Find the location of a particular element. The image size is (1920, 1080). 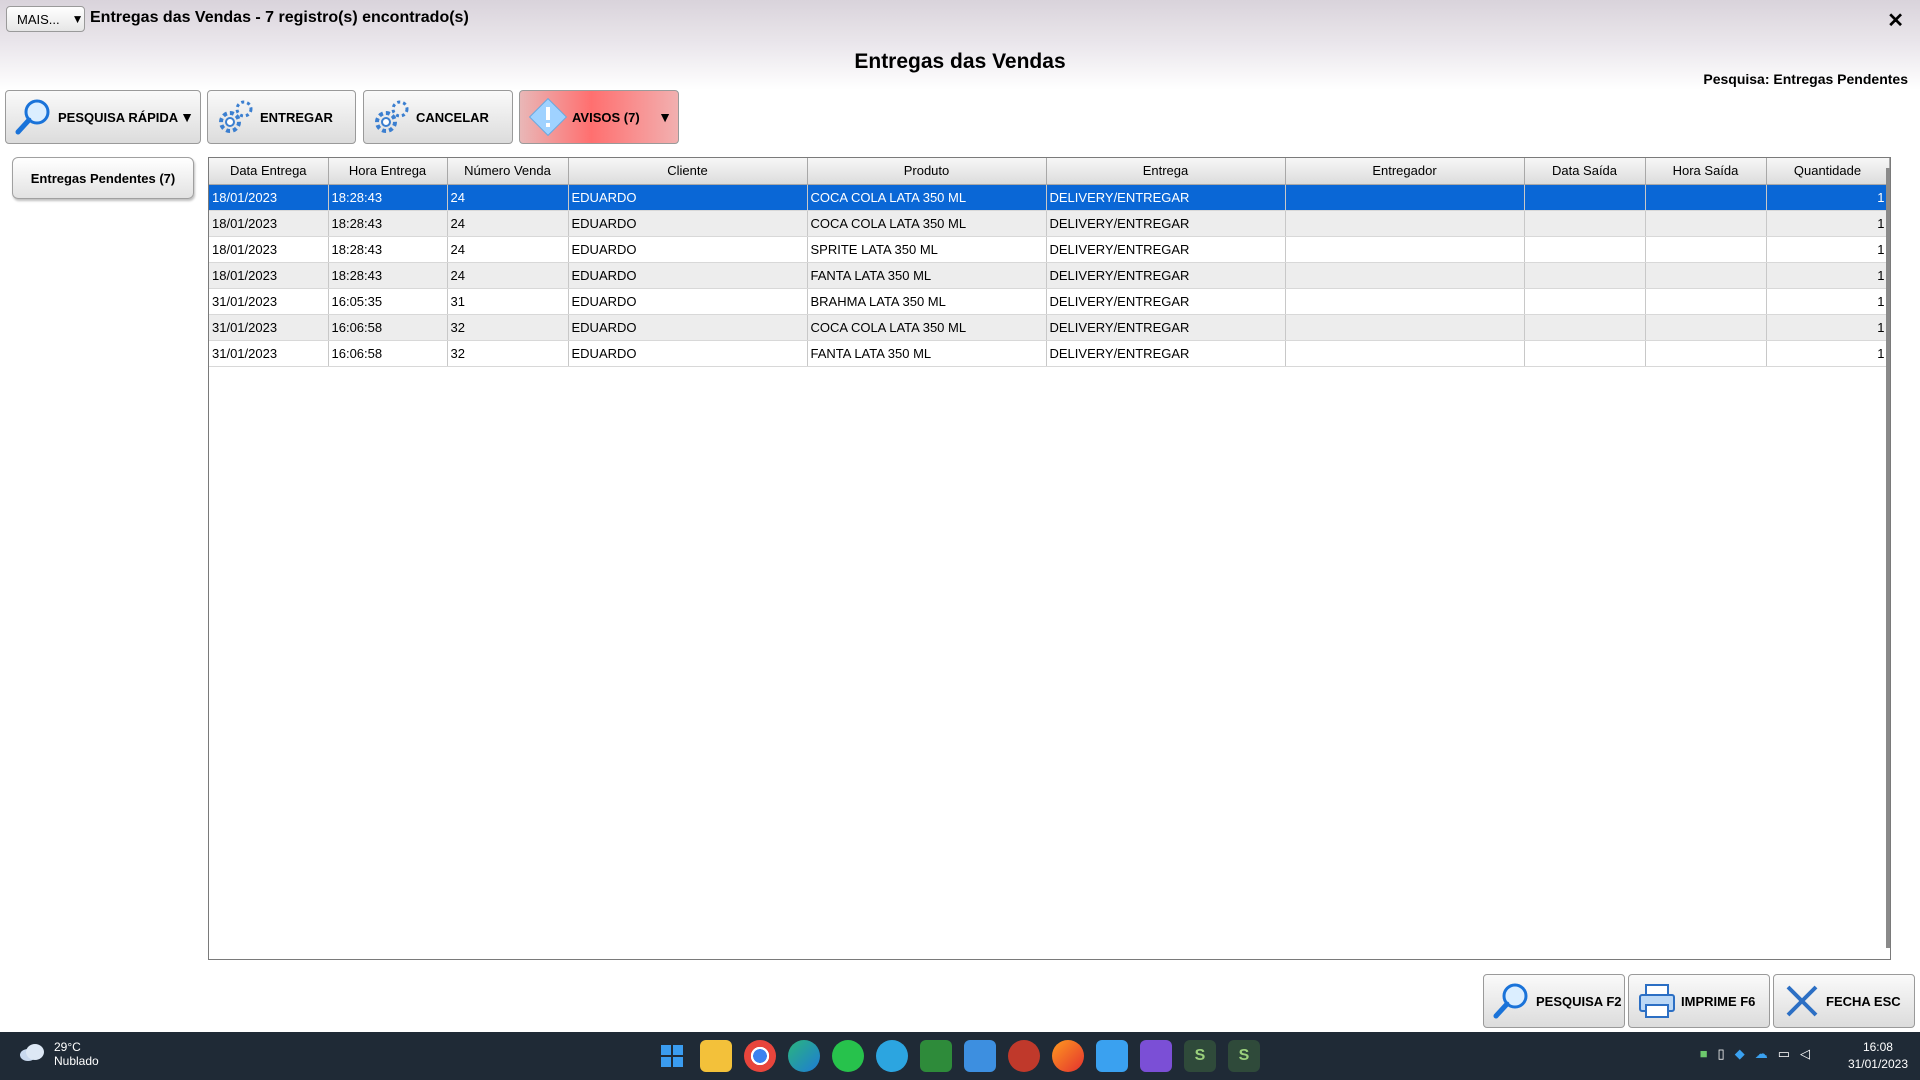

search-icon is located at coordinates (1512, 1001).